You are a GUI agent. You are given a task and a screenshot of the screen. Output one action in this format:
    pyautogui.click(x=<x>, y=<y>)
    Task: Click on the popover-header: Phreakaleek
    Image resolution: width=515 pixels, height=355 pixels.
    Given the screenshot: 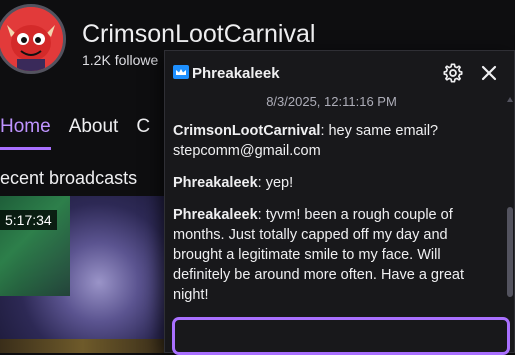 What is the action you would take?
    pyautogui.click(x=339, y=73)
    